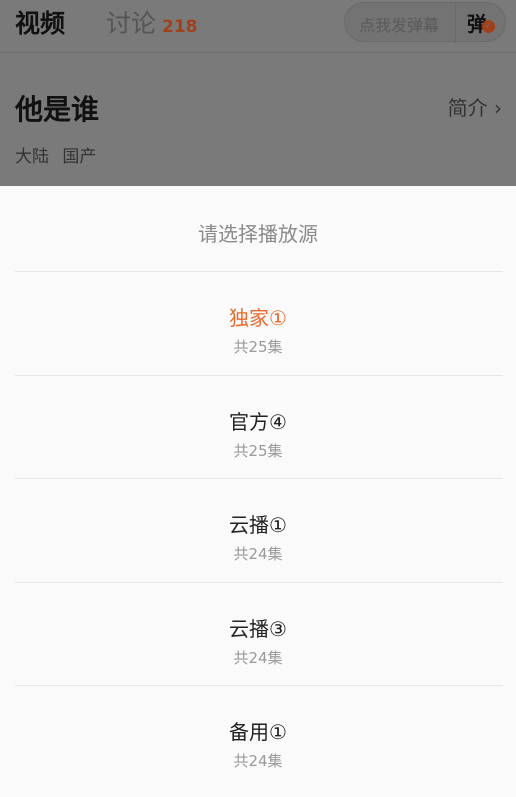 The width and height of the screenshot is (516, 797). What do you see at coordinates (258, 318) in the screenshot?
I see `source-name: 独家①` at bounding box center [258, 318].